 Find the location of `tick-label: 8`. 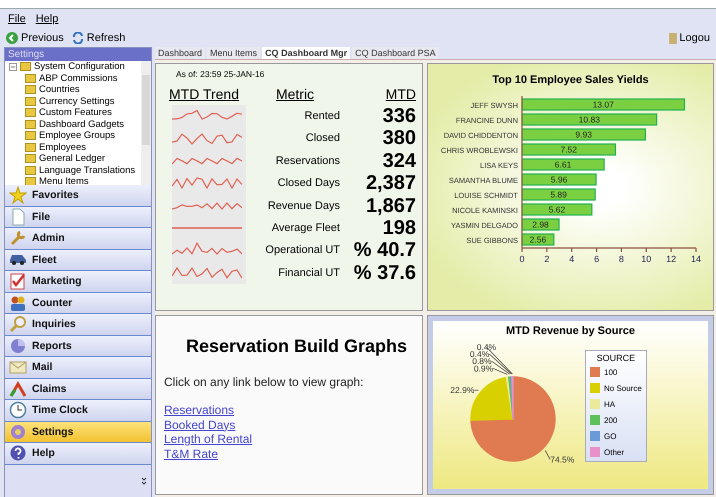

tick-label: 8 is located at coordinates (621, 259).